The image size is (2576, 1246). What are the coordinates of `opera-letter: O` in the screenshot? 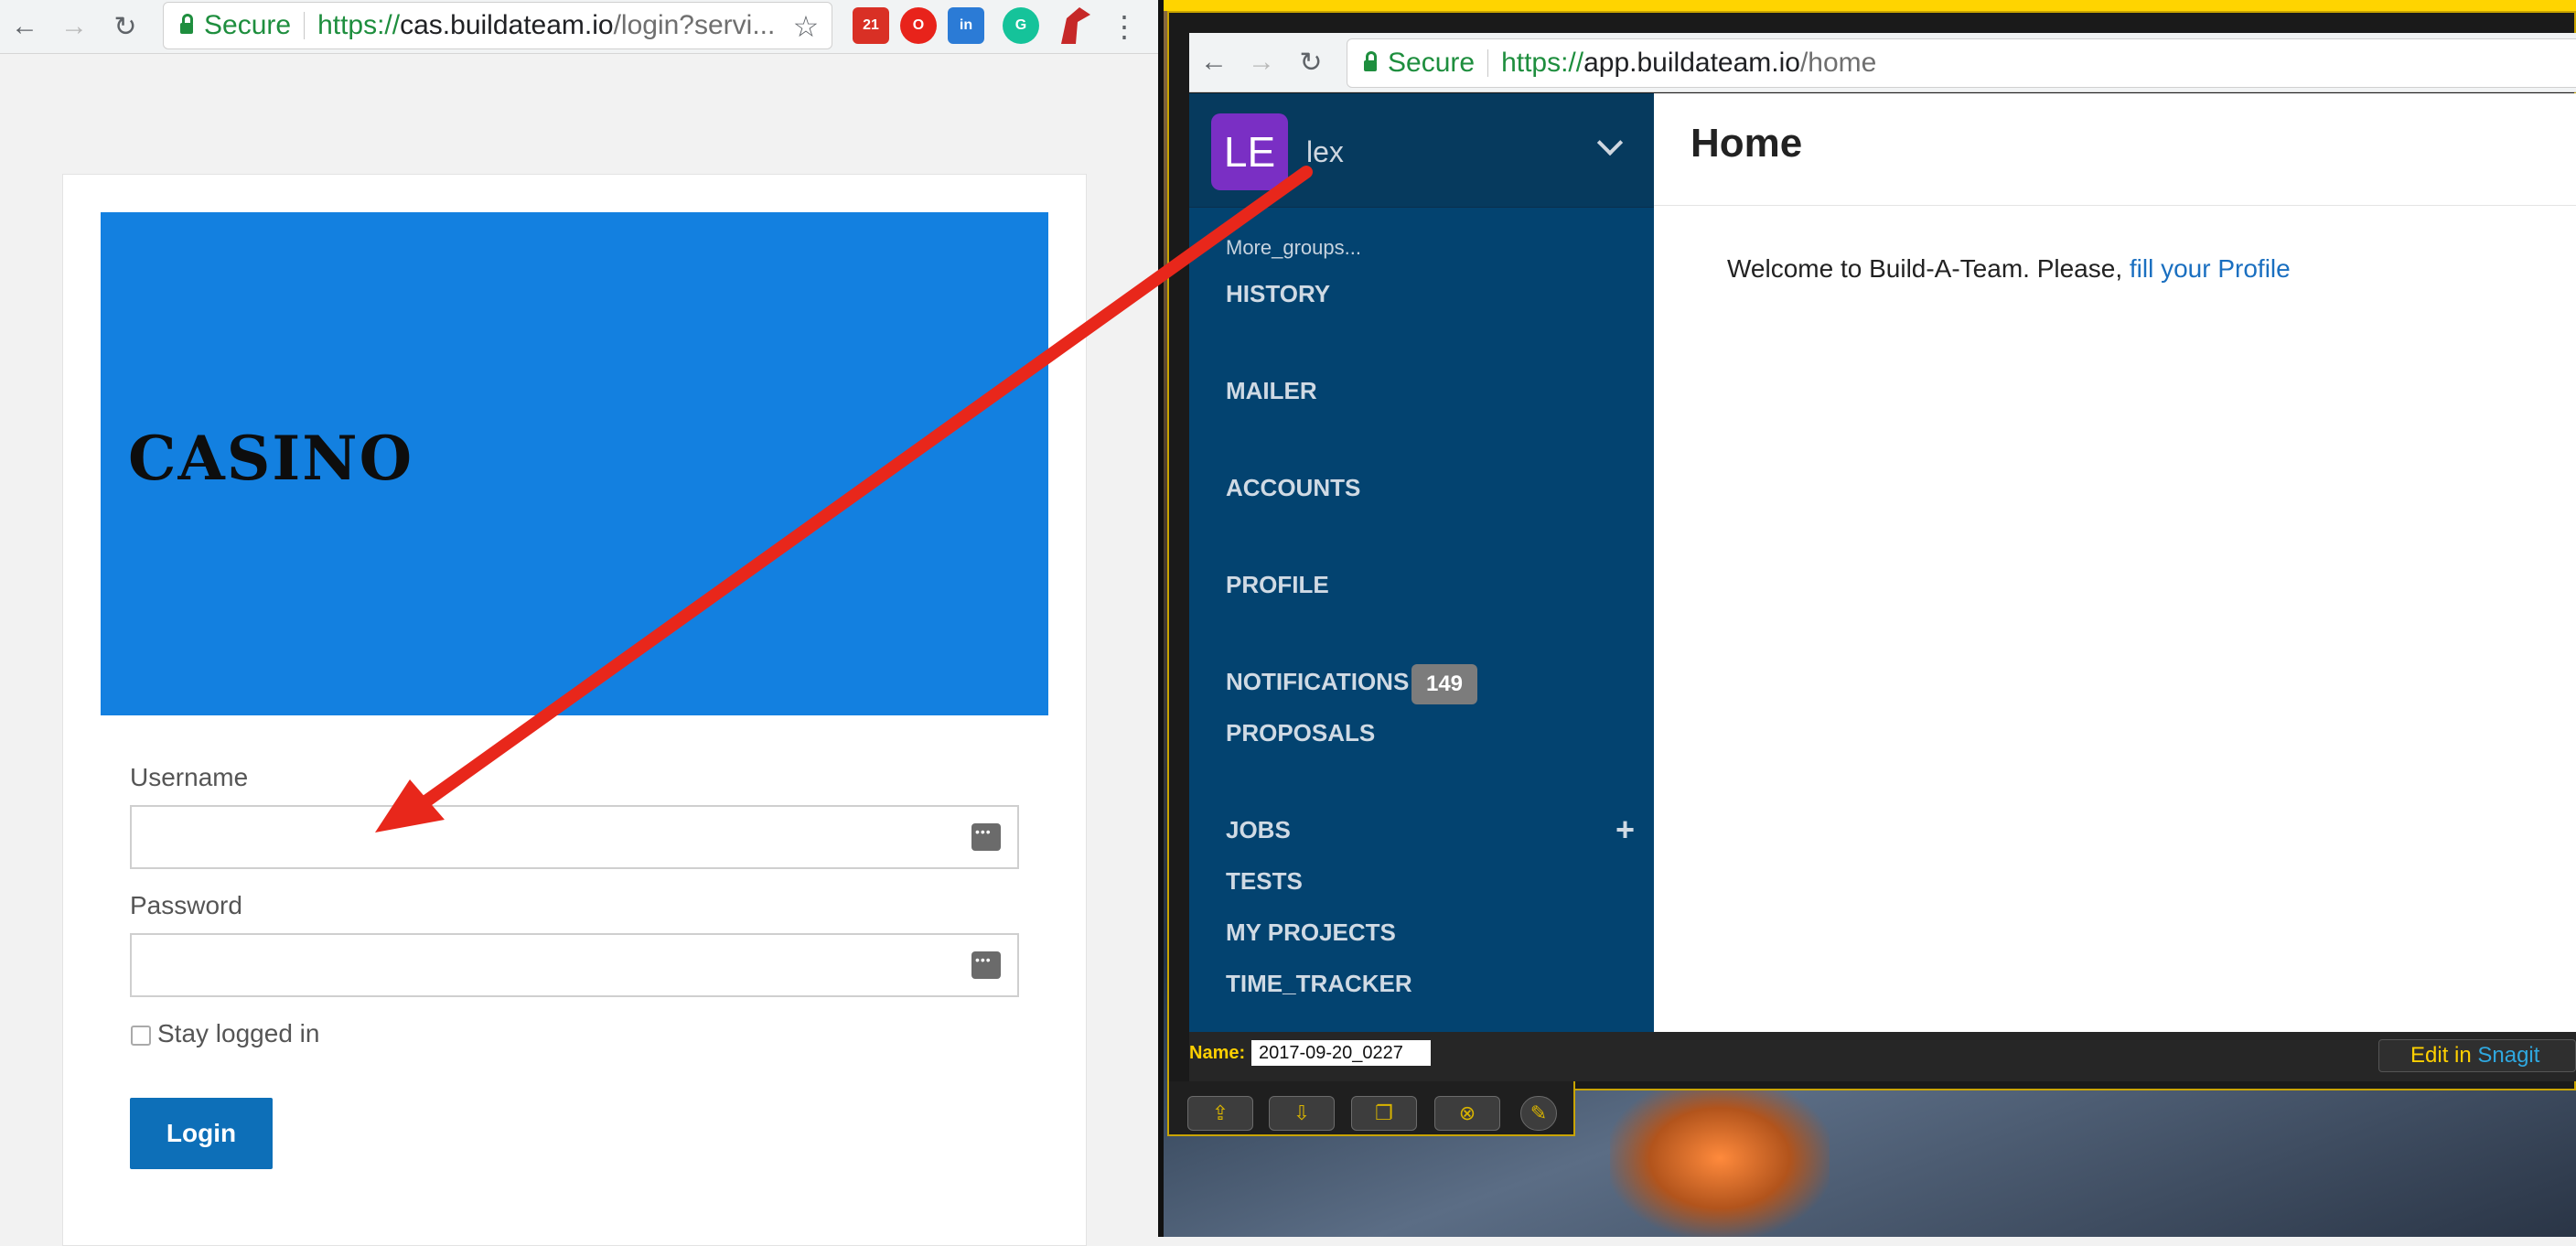 It's located at (919, 25).